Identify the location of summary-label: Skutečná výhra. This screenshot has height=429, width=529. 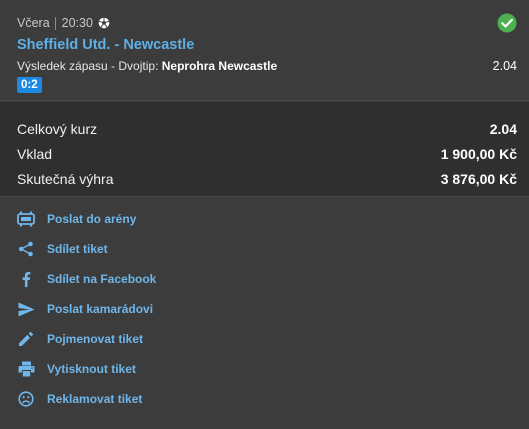
(65, 179).